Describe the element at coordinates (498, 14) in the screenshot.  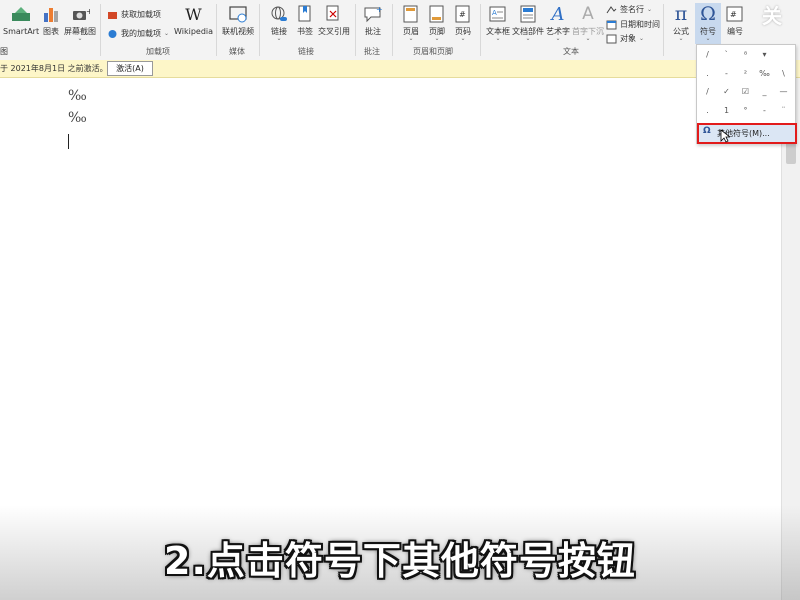
I see `textbox-icon: A` at that location.